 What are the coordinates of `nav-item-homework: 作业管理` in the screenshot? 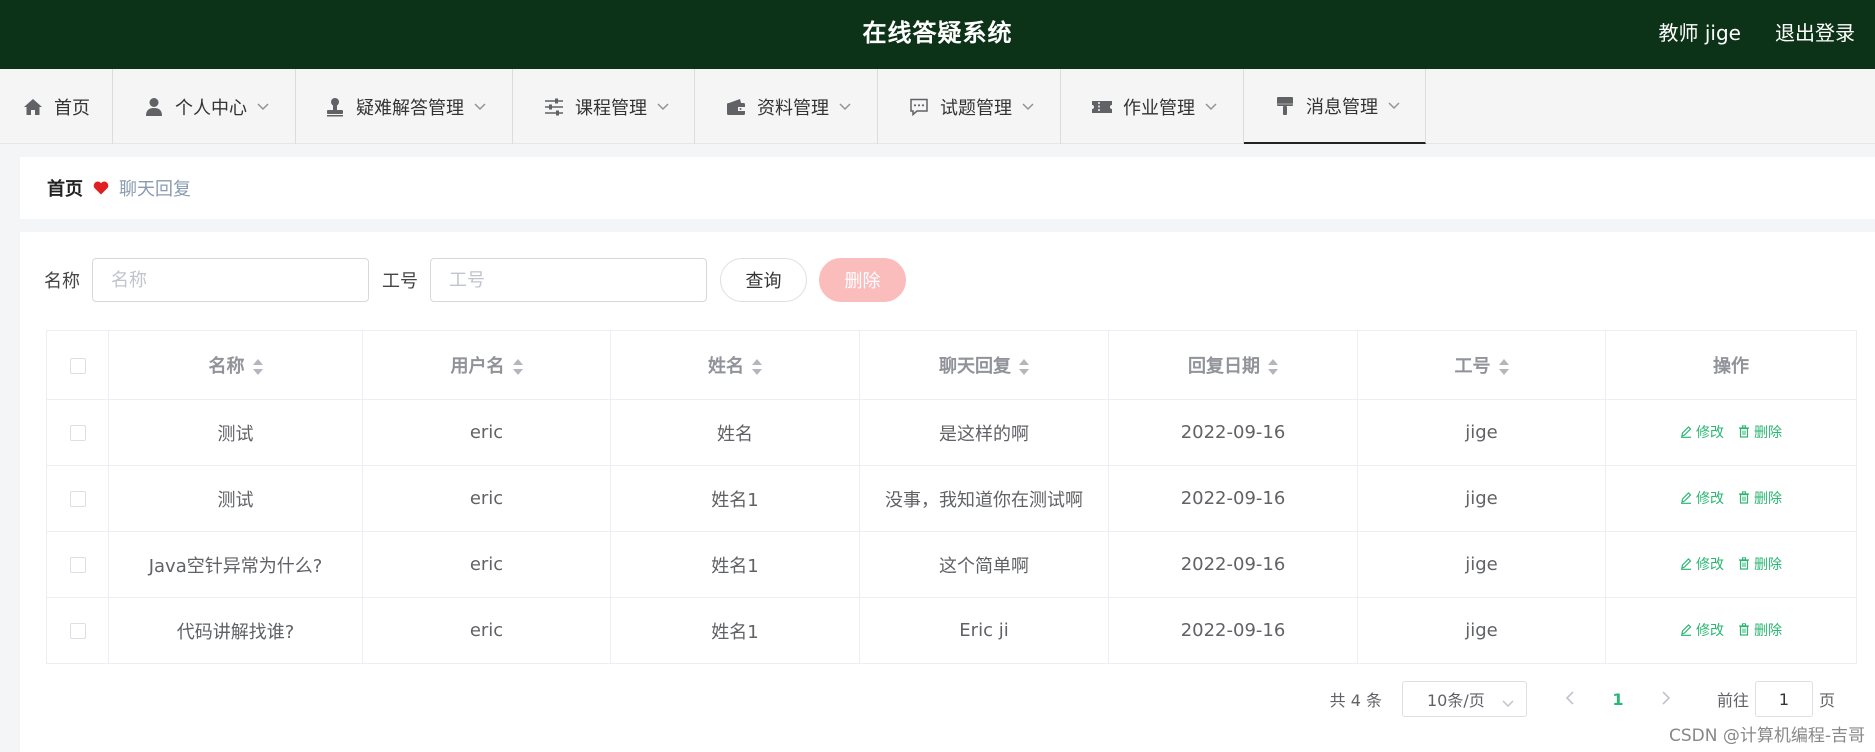 It's located at (1152, 106).